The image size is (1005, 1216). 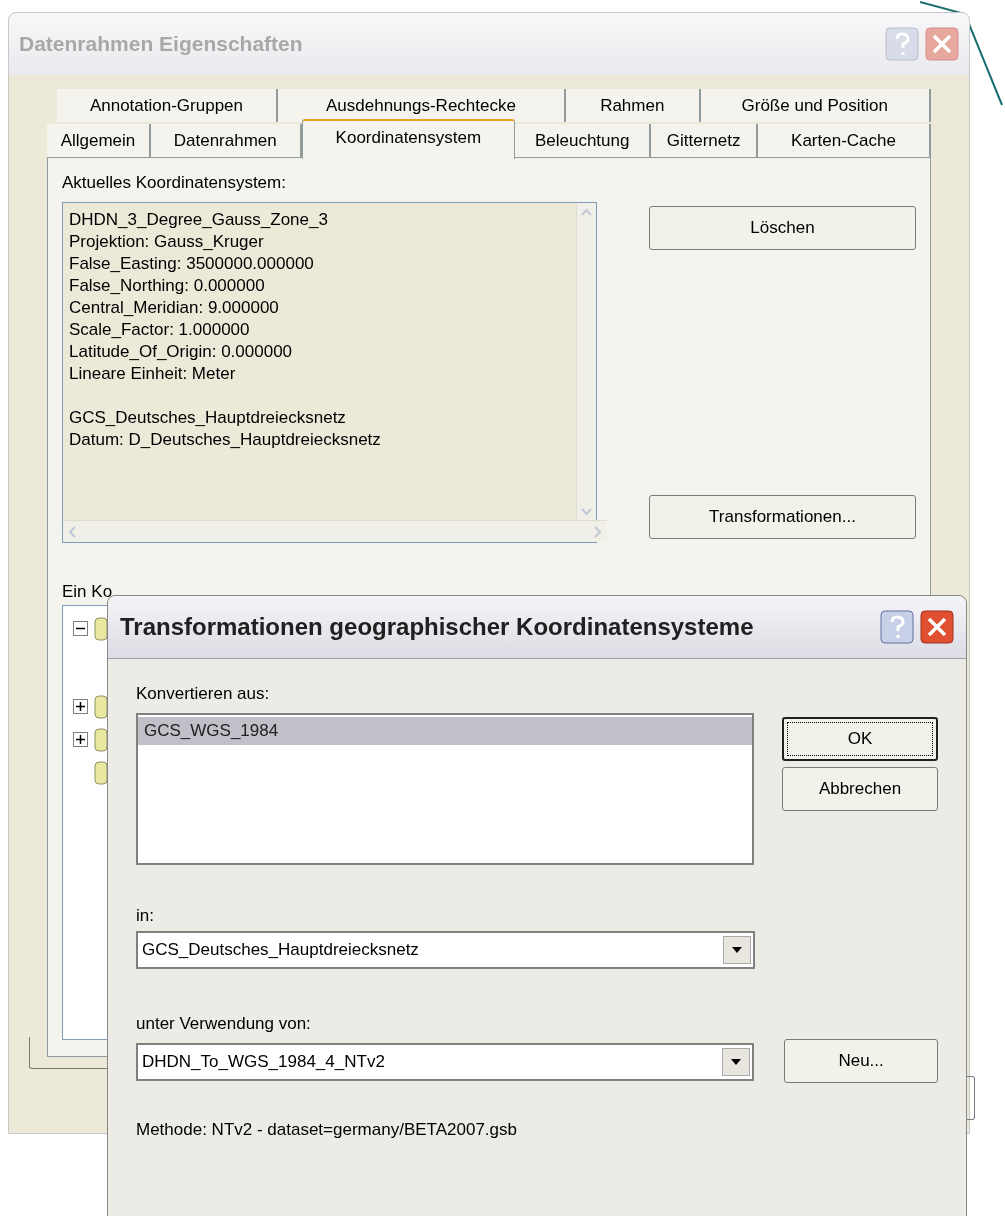 What do you see at coordinates (782, 228) in the screenshot?
I see `delete-button: Löschen` at bounding box center [782, 228].